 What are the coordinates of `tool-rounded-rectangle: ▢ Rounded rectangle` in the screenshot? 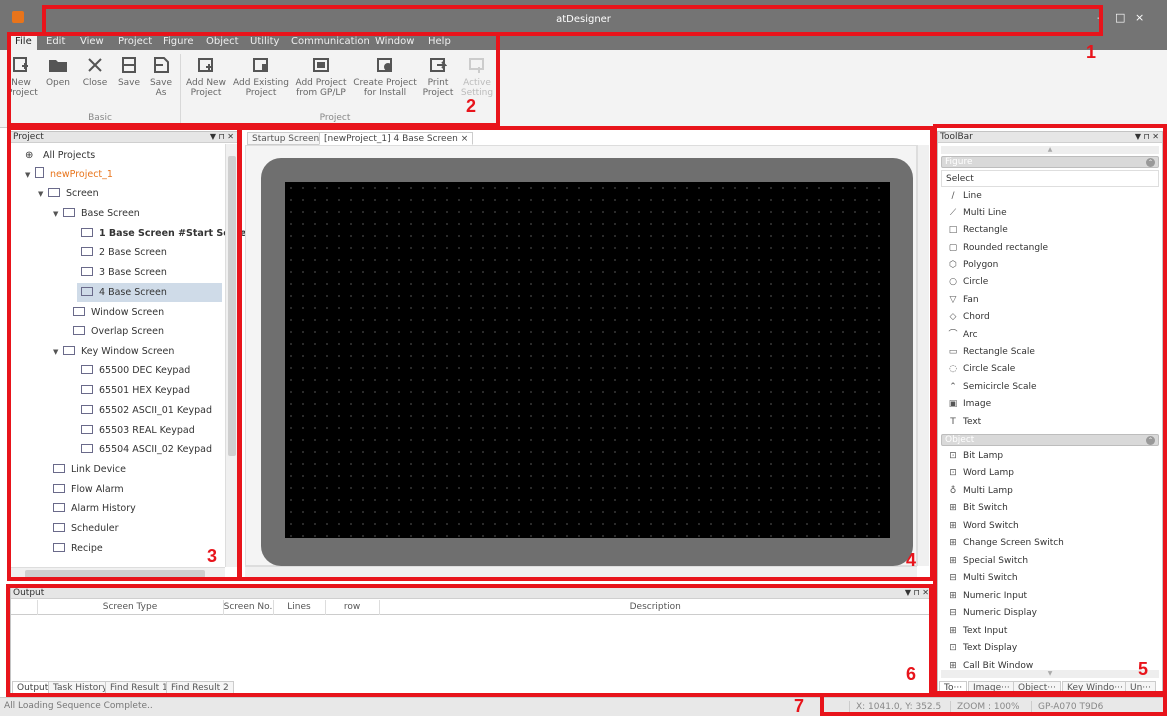 It's located at (997, 248).